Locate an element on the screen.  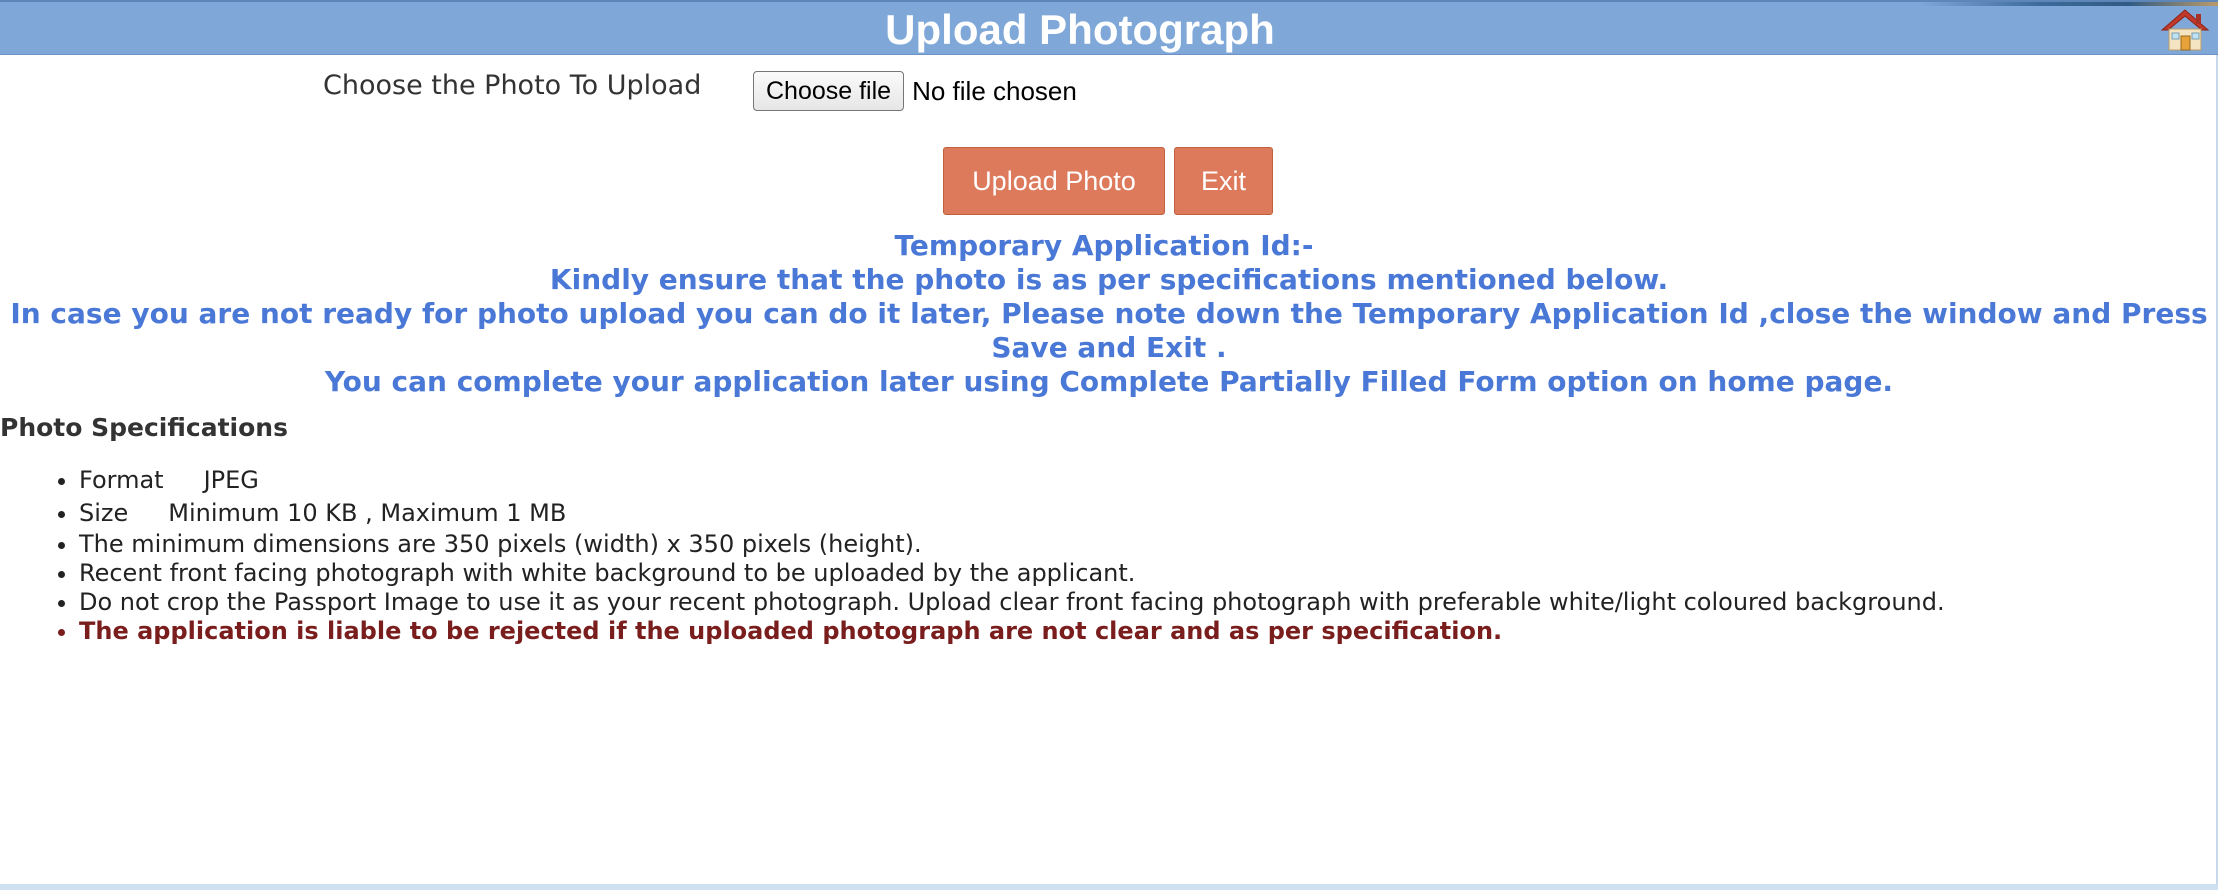
photo-specifications-heading: Photo Specifications is located at coordinates (144, 427).